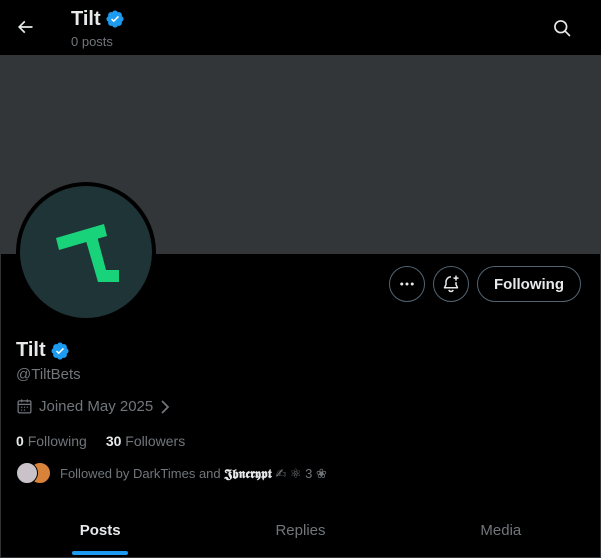  I want to click on tab-label: Media, so click(501, 530).